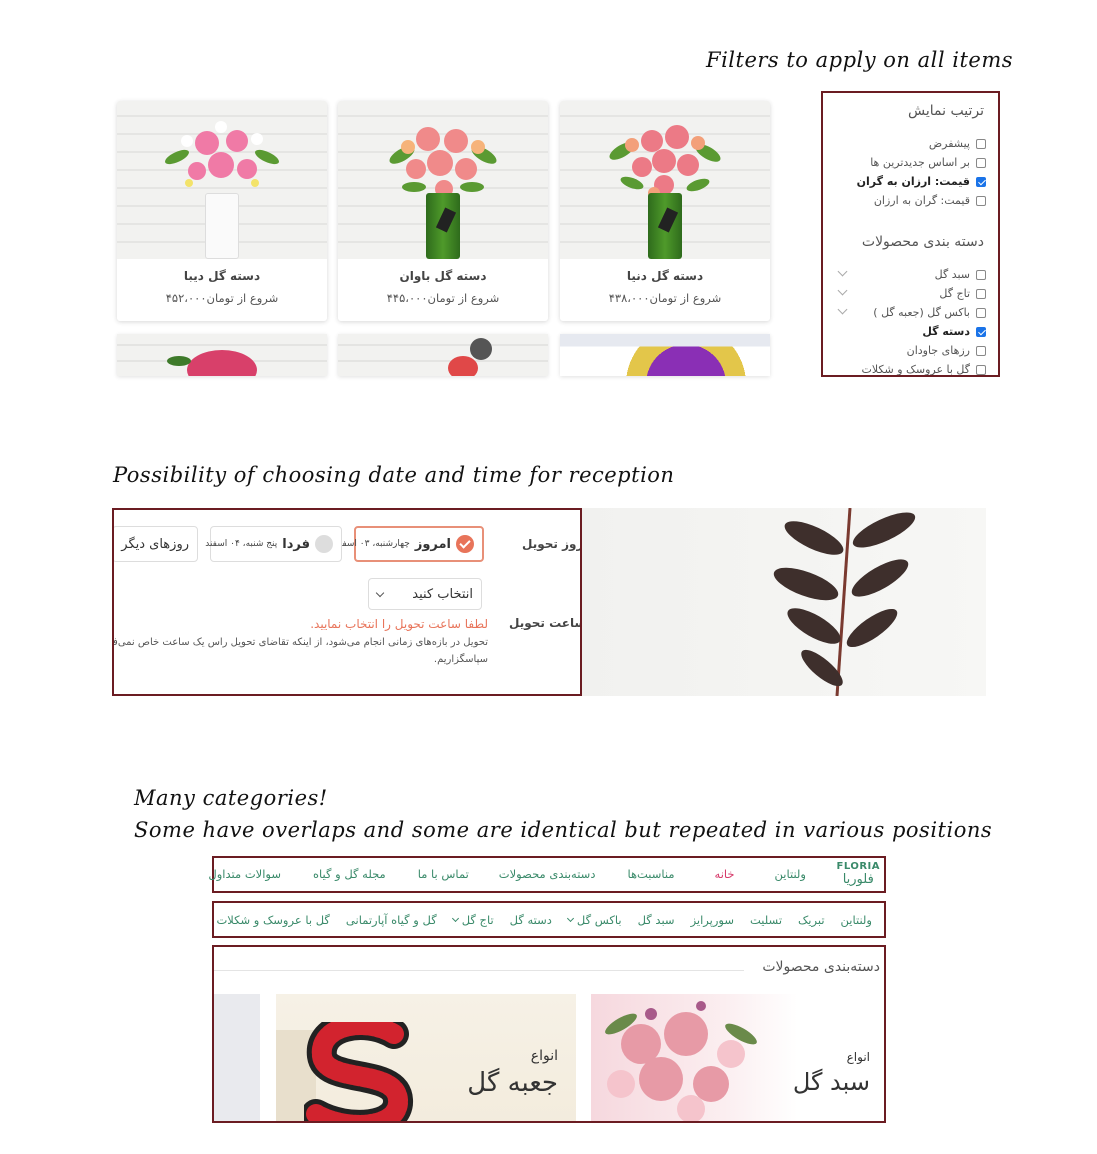 This screenshot has width=1097, height=1154. Describe the element at coordinates (920, 162) in the screenshot. I see `option-label: بر اساس جدیدترین ها` at that location.